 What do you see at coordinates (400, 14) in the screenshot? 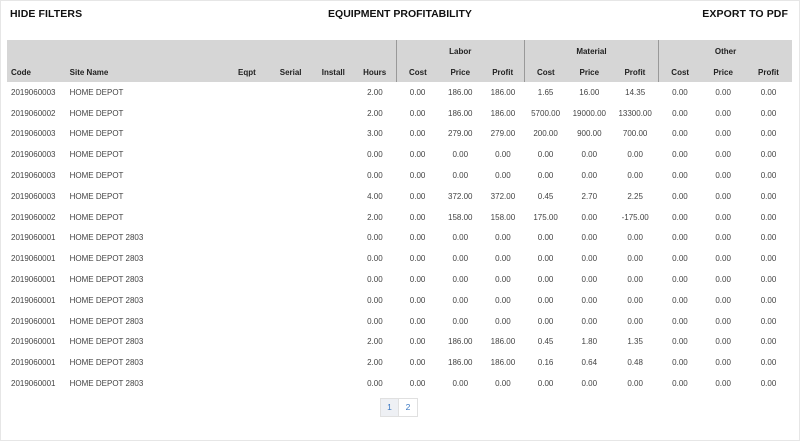
I see `page-title: EQUIPMENT PROFITABILITY` at bounding box center [400, 14].